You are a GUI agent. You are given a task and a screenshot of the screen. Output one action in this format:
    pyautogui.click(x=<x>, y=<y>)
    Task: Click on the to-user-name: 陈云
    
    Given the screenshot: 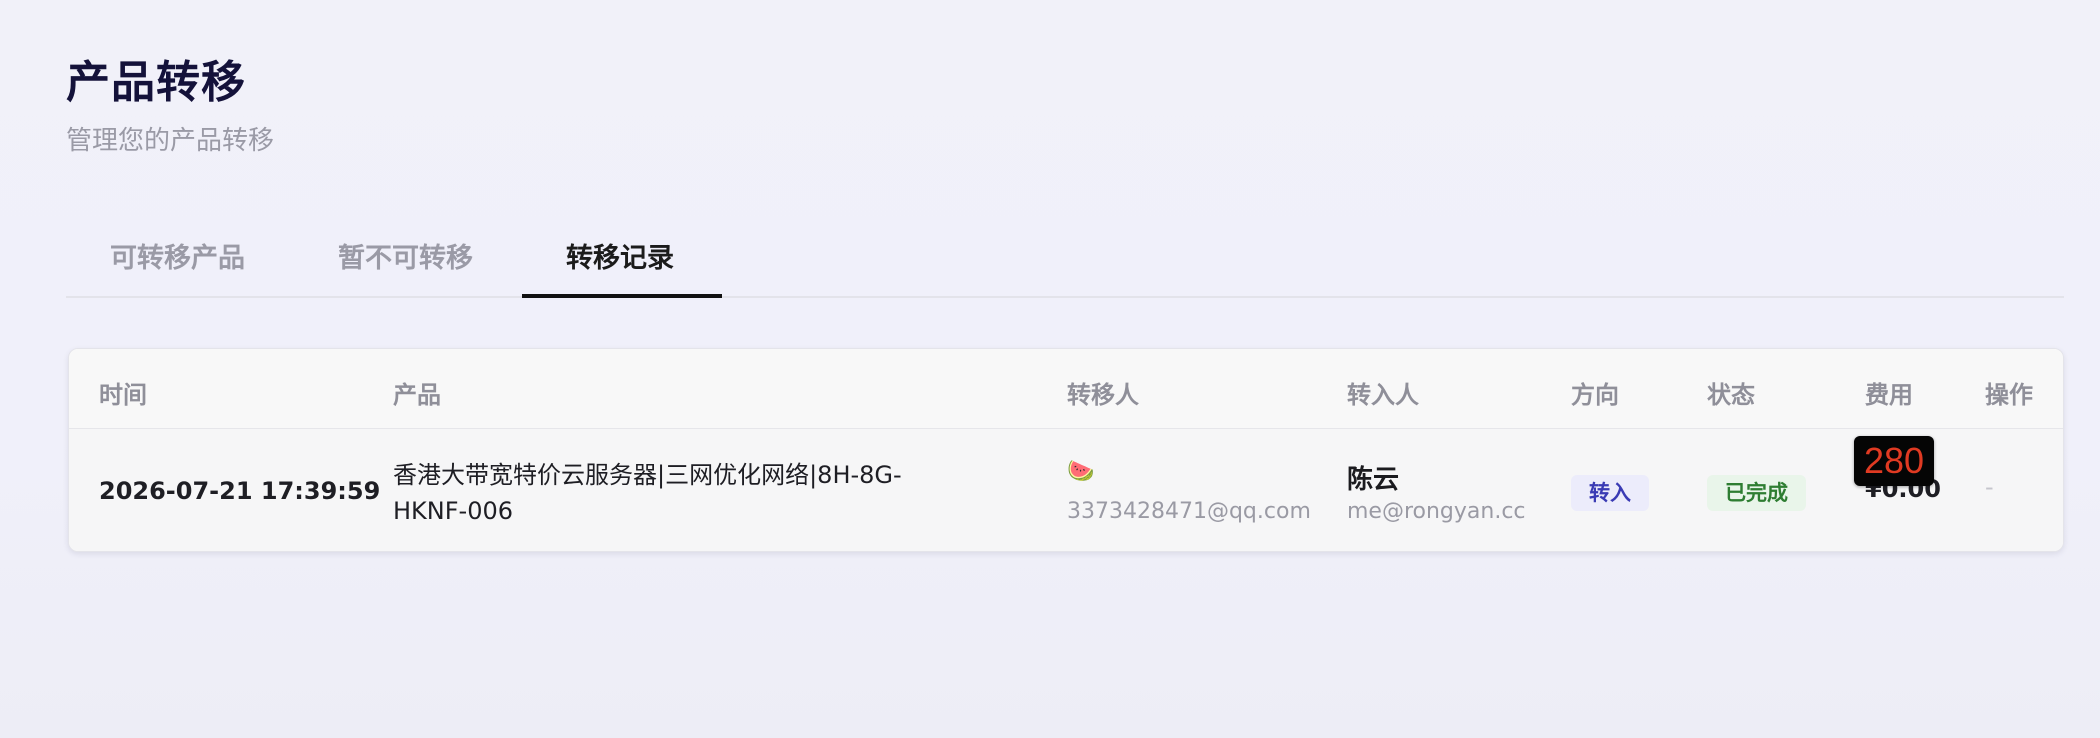 What is the action you would take?
    pyautogui.click(x=1373, y=480)
    